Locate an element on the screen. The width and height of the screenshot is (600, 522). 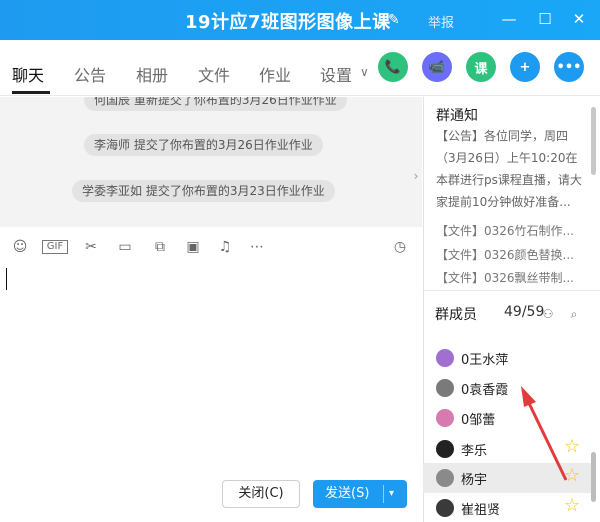
member-row: 李乐 ☆ is located at coordinates (507, 449).